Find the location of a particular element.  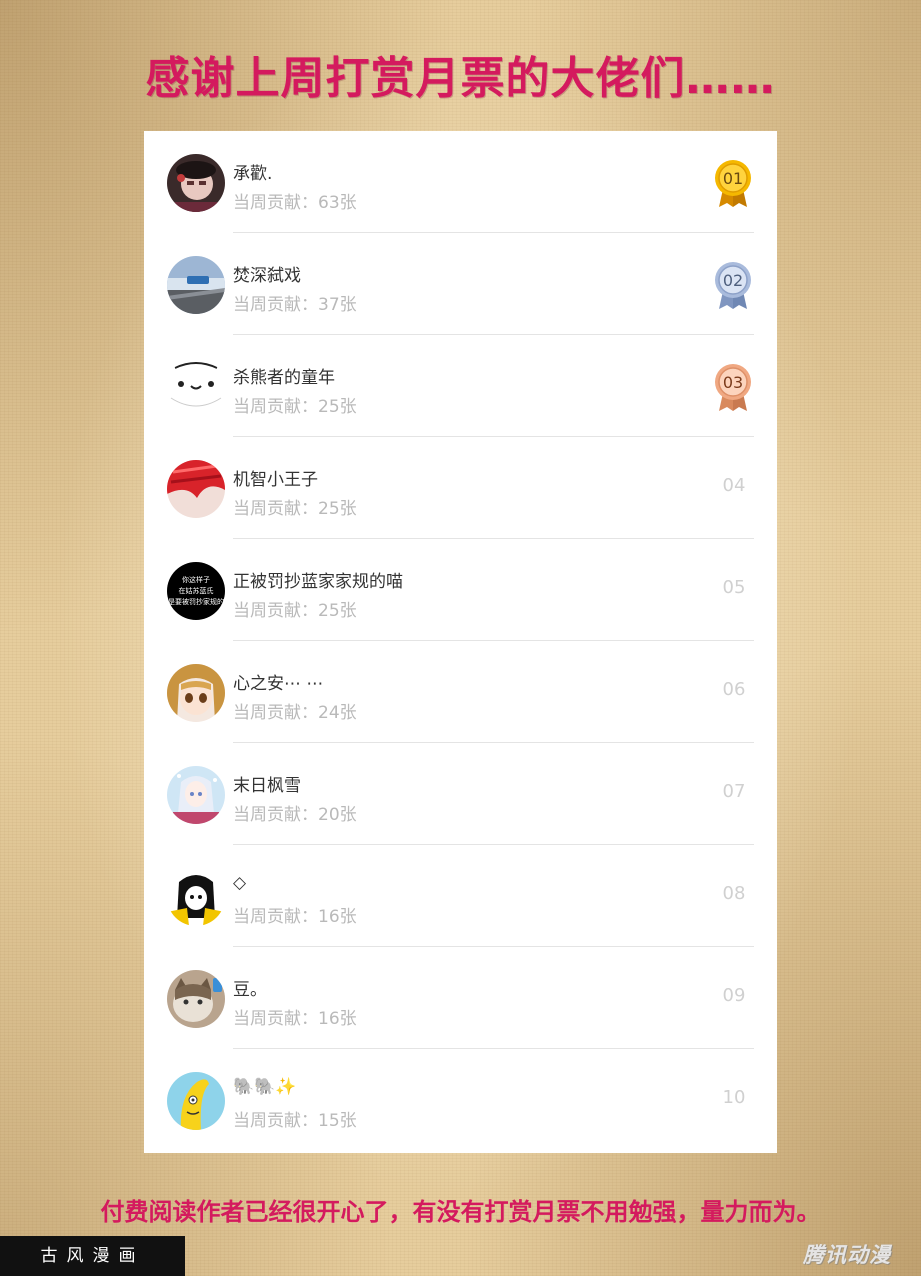

series-badge: 古风漫画 is located at coordinates (92, 1256).